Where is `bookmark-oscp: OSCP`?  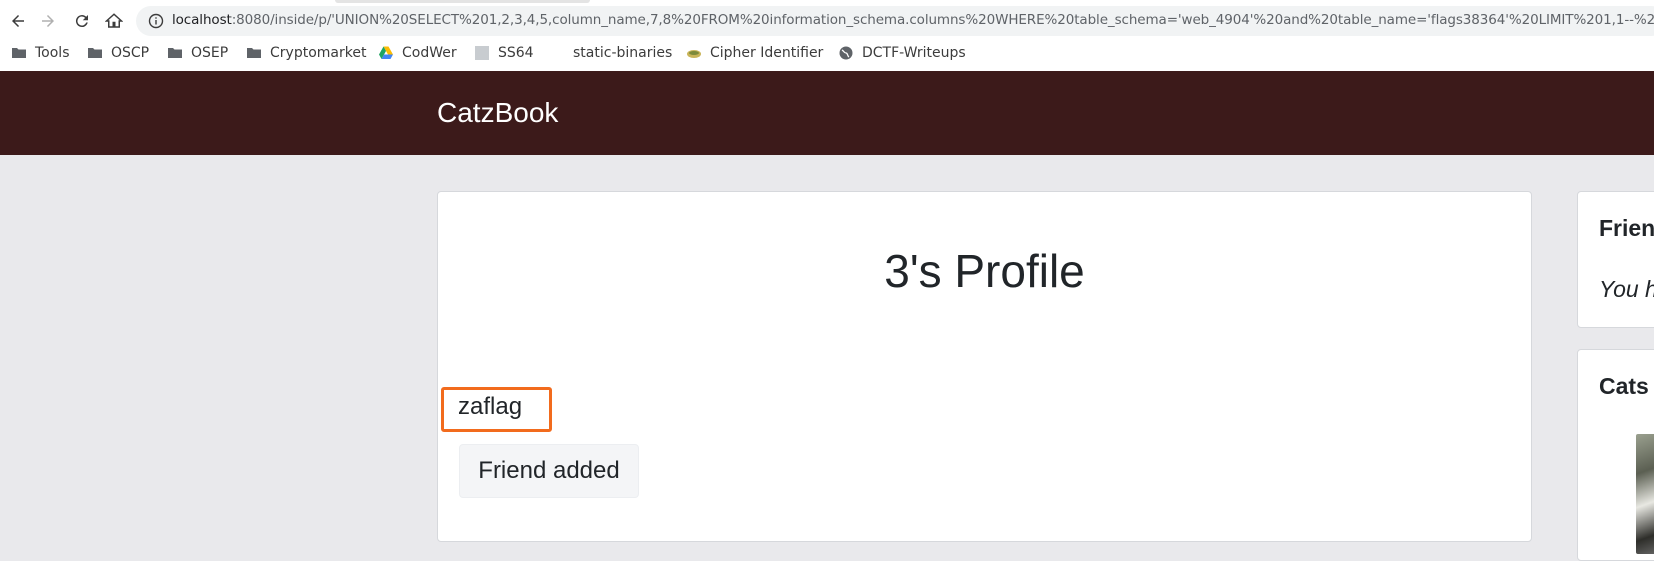 bookmark-oscp: OSCP is located at coordinates (118, 53).